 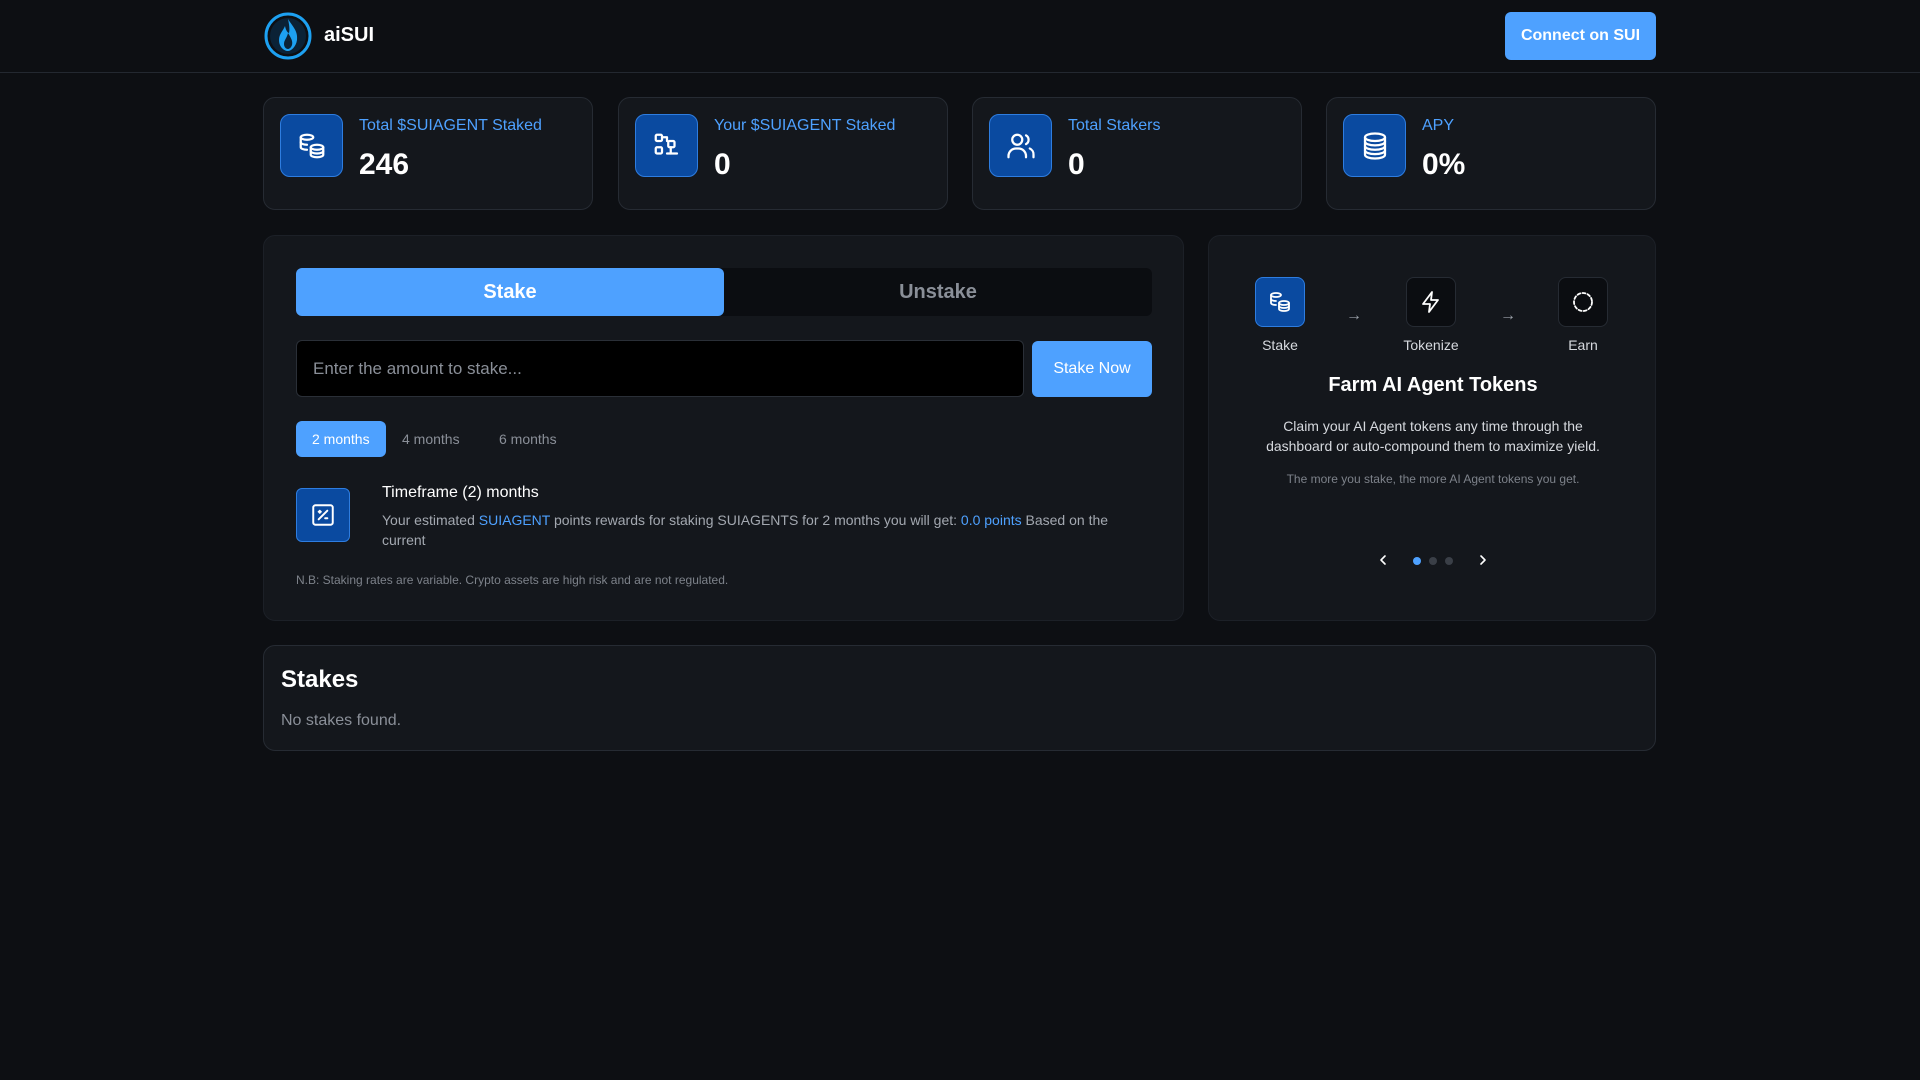 What do you see at coordinates (660, 368) in the screenshot?
I see `amount-input` at bounding box center [660, 368].